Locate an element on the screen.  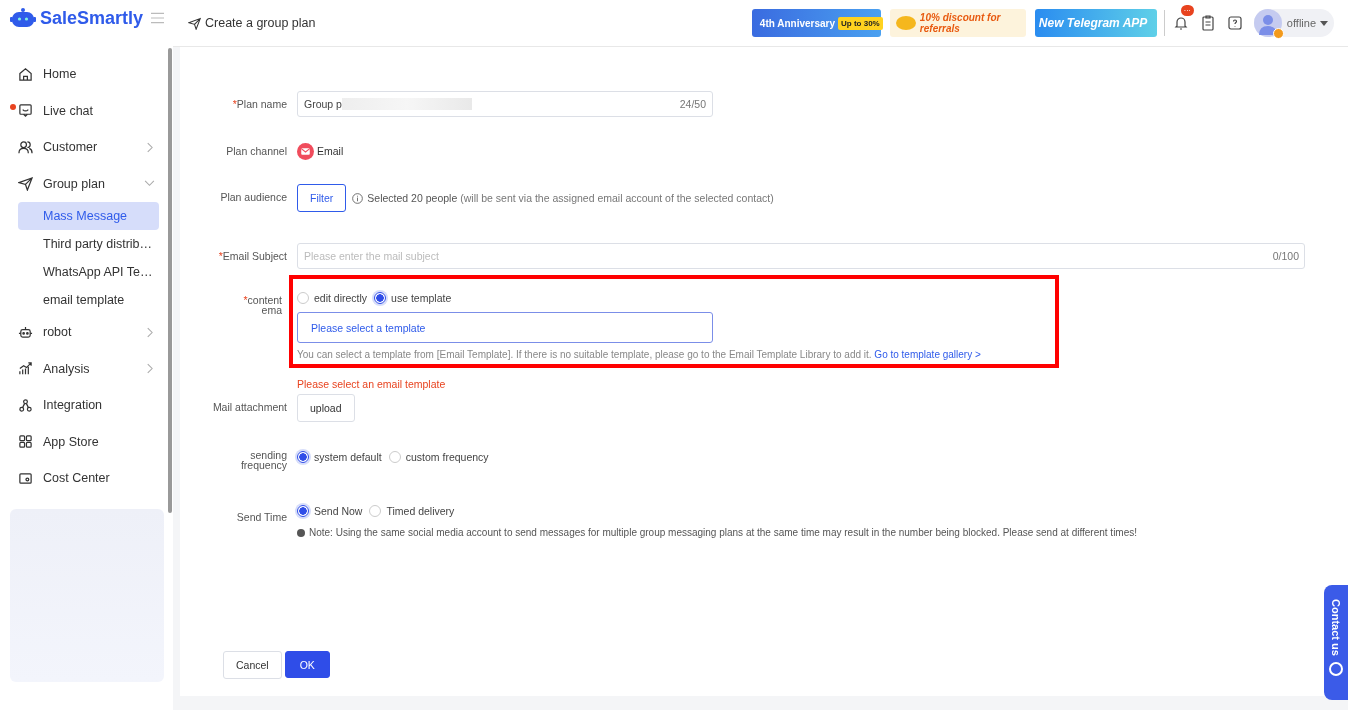
char-counter: 24/50 is located at coordinates (692, 104).